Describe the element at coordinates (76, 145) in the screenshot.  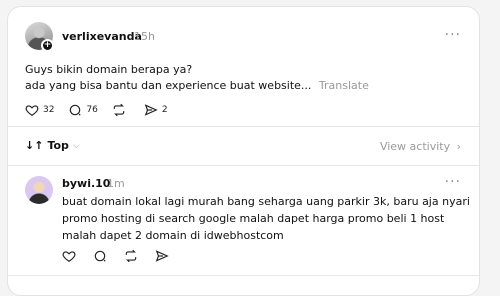
I see `chevron-down-icon: ⌵` at that location.